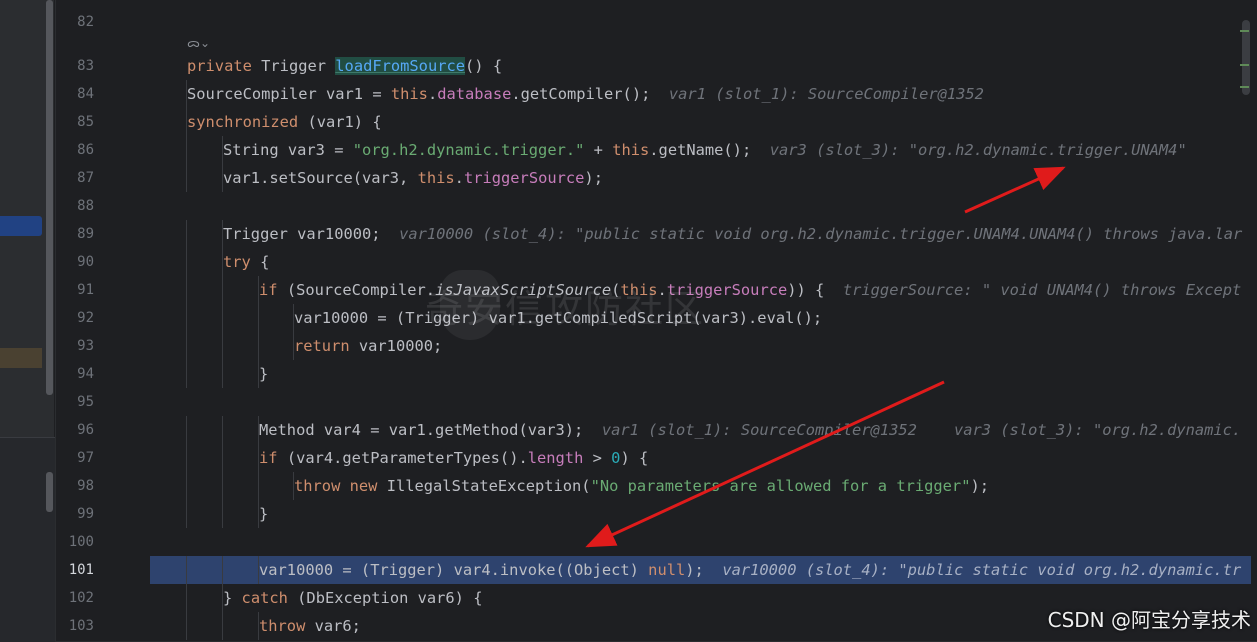 Image resolution: width=1257 pixels, height=642 pixels. What do you see at coordinates (237, 262) in the screenshot?
I see `code-token: try` at bounding box center [237, 262].